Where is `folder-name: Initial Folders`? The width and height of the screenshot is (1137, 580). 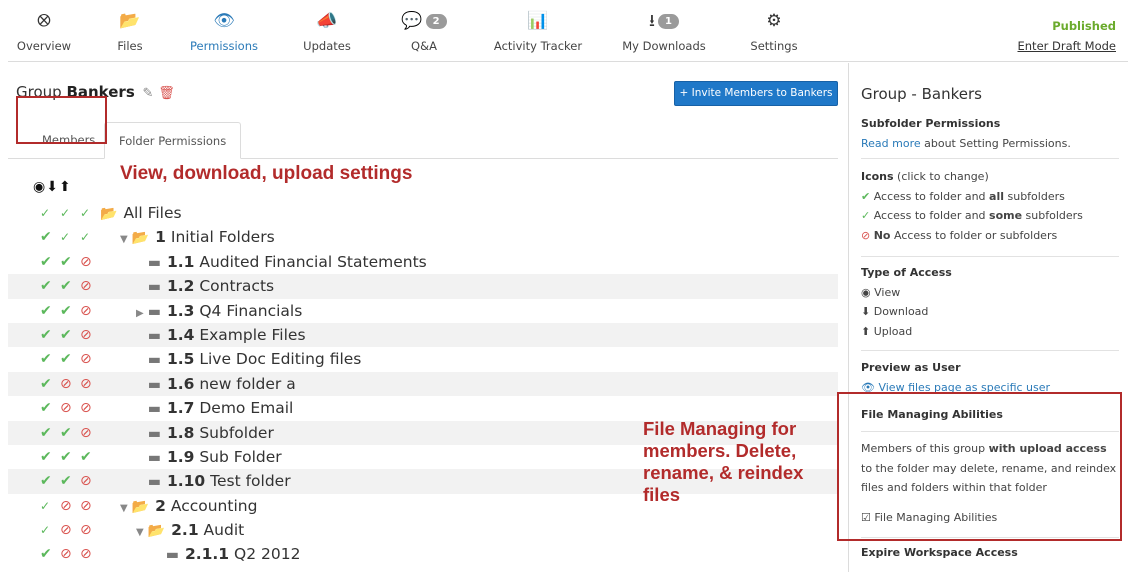
folder-name: Initial Folders is located at coordinates (223, 237).